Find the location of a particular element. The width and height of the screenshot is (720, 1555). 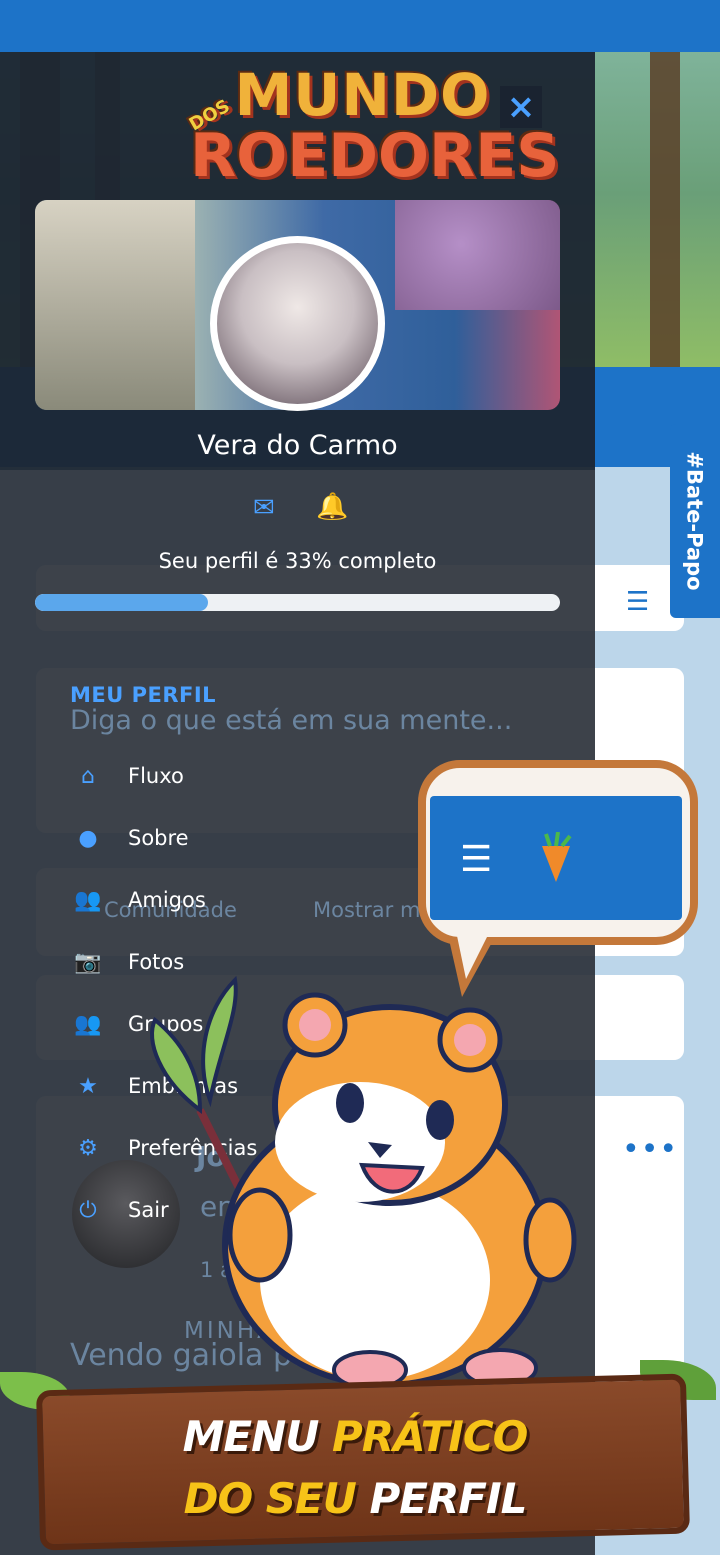

carrot-logo-icon is located at coordinates (557, 857).